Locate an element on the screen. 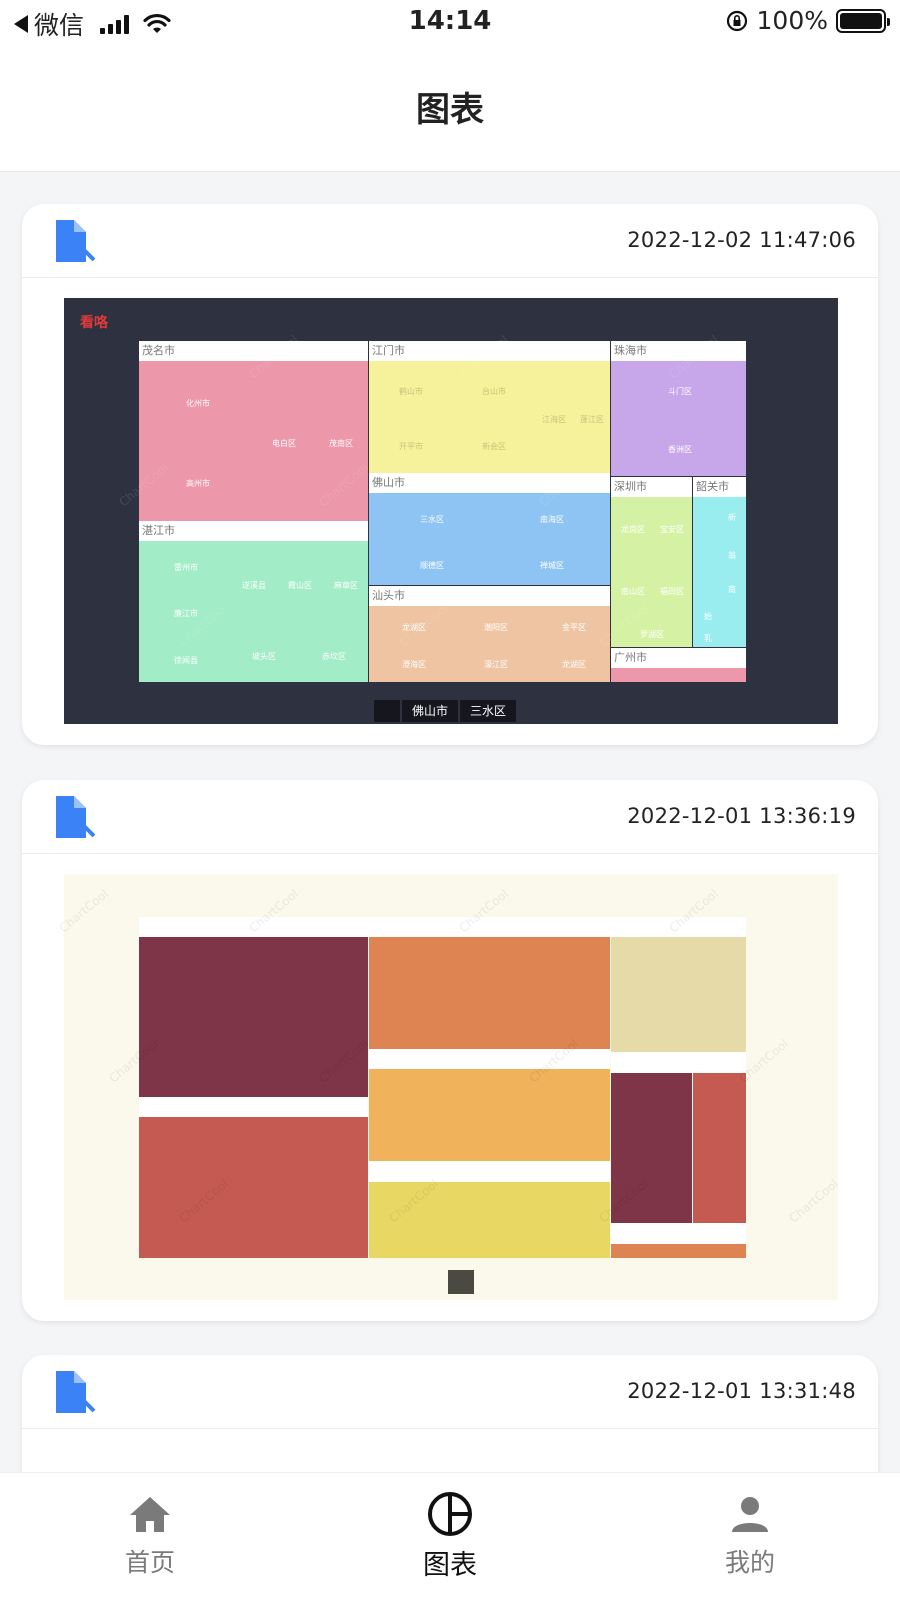  home-icon is located at coordinates (150, 1514).